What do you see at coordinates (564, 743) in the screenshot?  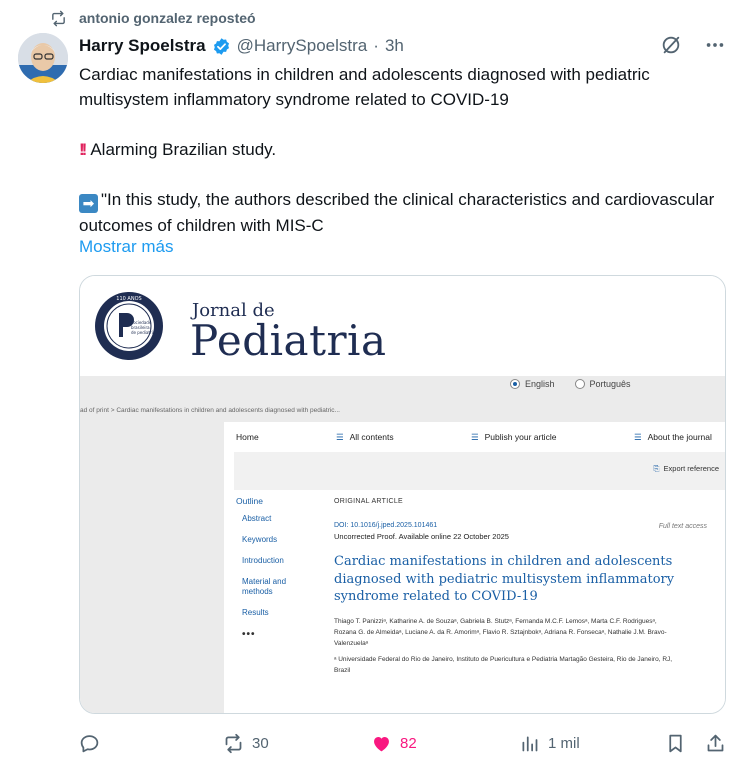 I see `views-count: 1 mil` at bounding box center [564, 743].